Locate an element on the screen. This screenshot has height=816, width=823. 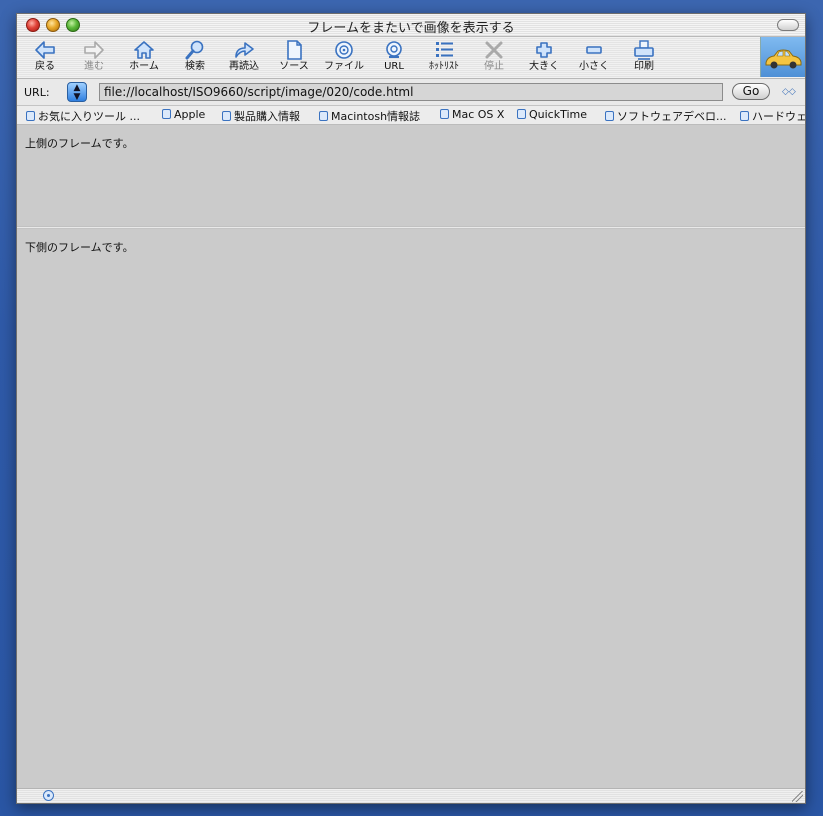
favorite-label: ハードウェ is located at coordinates (778, 116).